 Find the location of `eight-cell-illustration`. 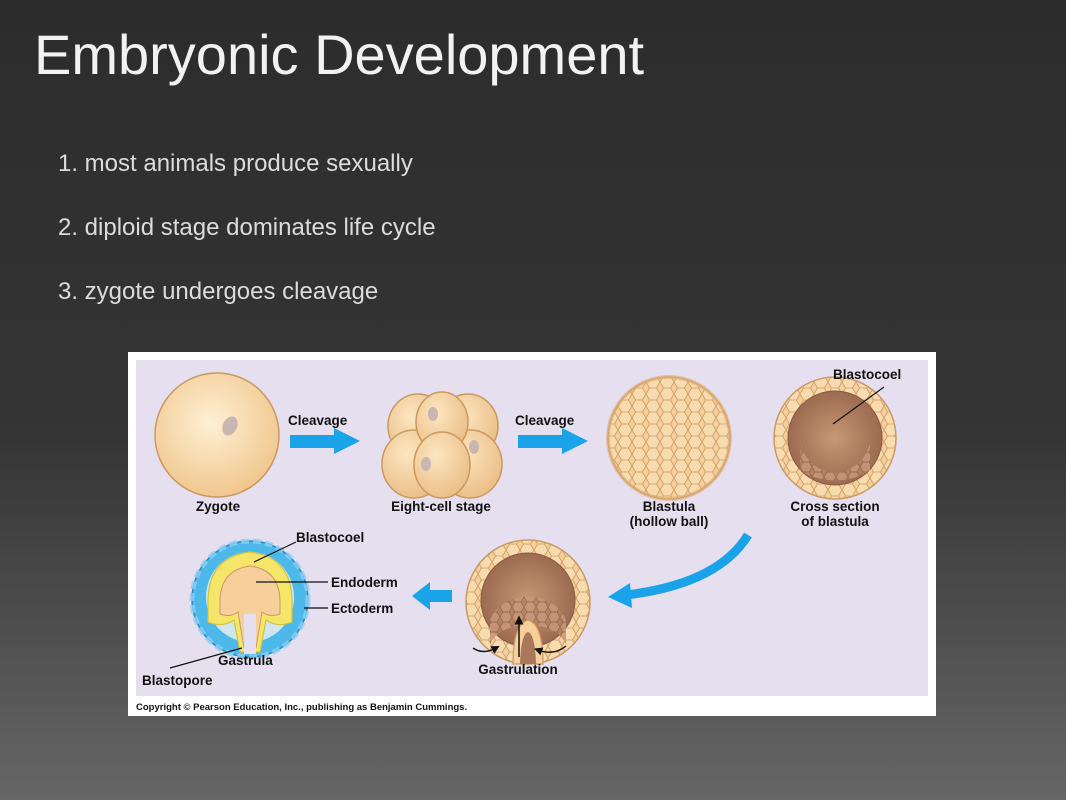

eight-cell-illustration is located at coordinates (442, 445).